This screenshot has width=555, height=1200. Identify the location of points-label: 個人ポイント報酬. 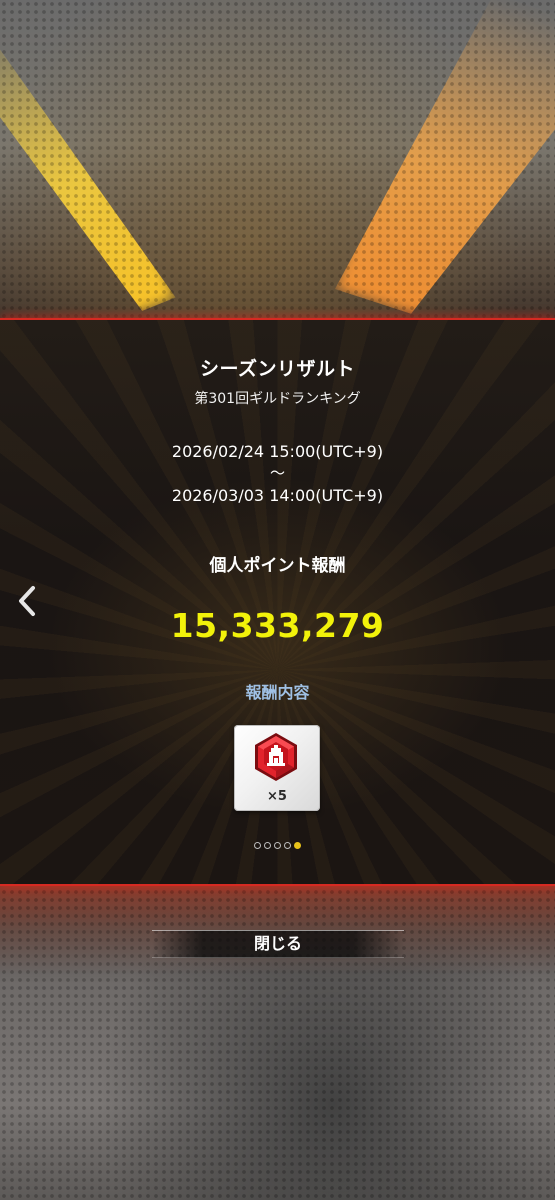
(277, 566).